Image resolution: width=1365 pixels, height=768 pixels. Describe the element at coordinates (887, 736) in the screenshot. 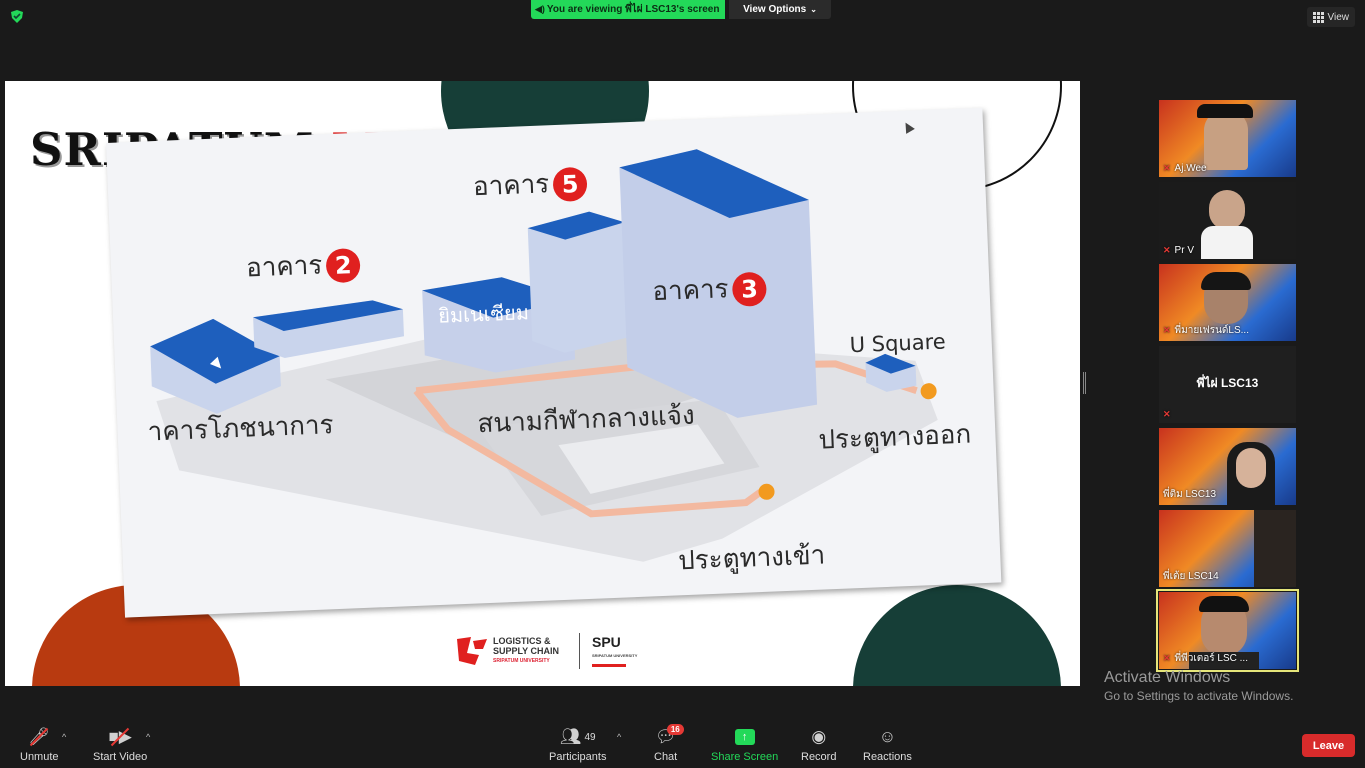

I see `smiley-icon: ☺` at that location.